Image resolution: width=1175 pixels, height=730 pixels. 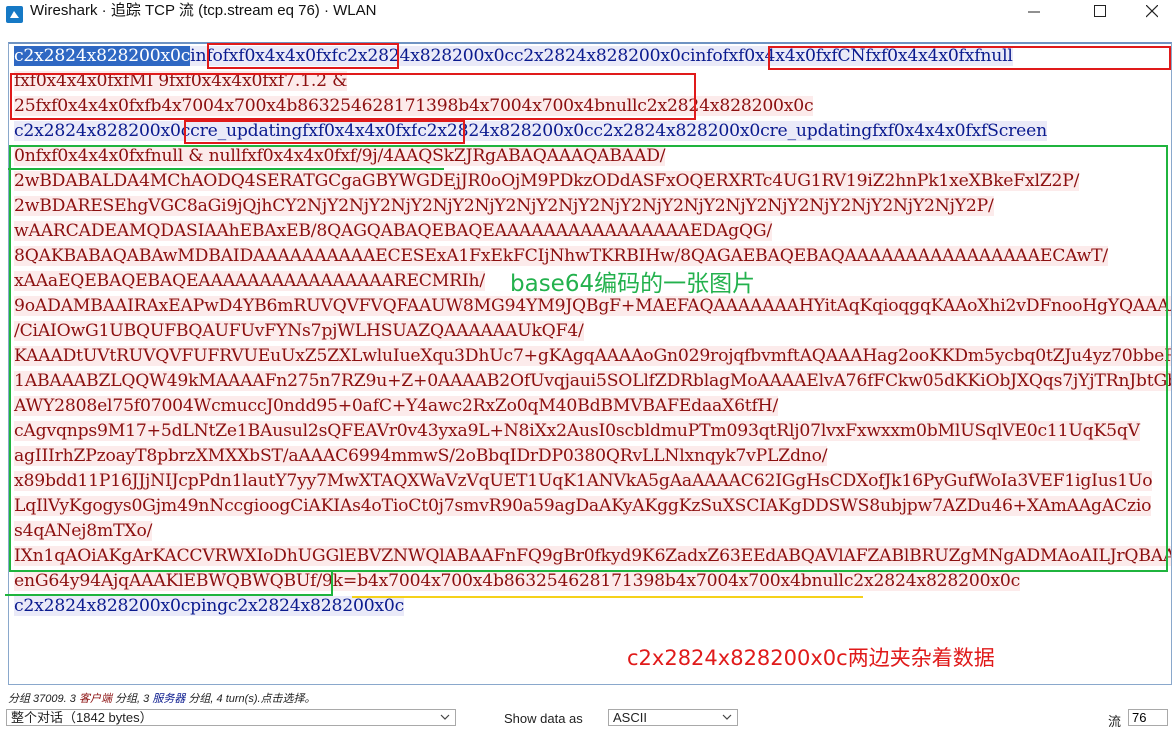 I want to click on stream-line: xAAaEQEBAQEBAQEAAAAAAAAAAAAAAAARECMRIh/, so click(x=592, y=281).